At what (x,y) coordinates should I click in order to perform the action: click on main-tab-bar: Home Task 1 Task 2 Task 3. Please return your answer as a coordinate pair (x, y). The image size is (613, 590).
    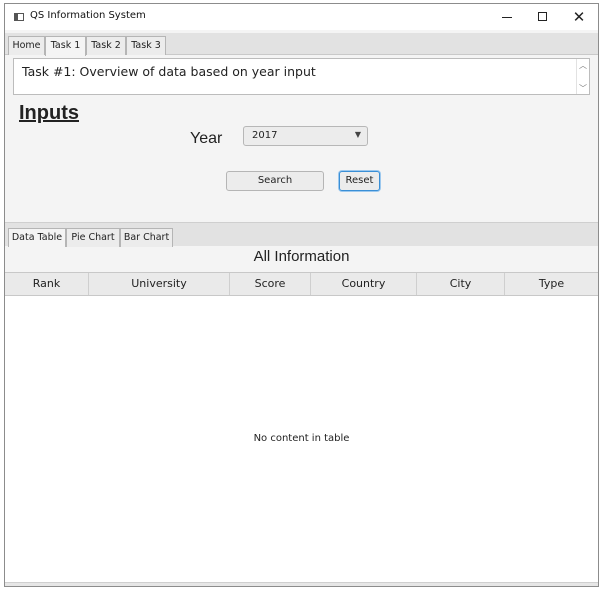
    Looking at the image, I should click on (301, 44).